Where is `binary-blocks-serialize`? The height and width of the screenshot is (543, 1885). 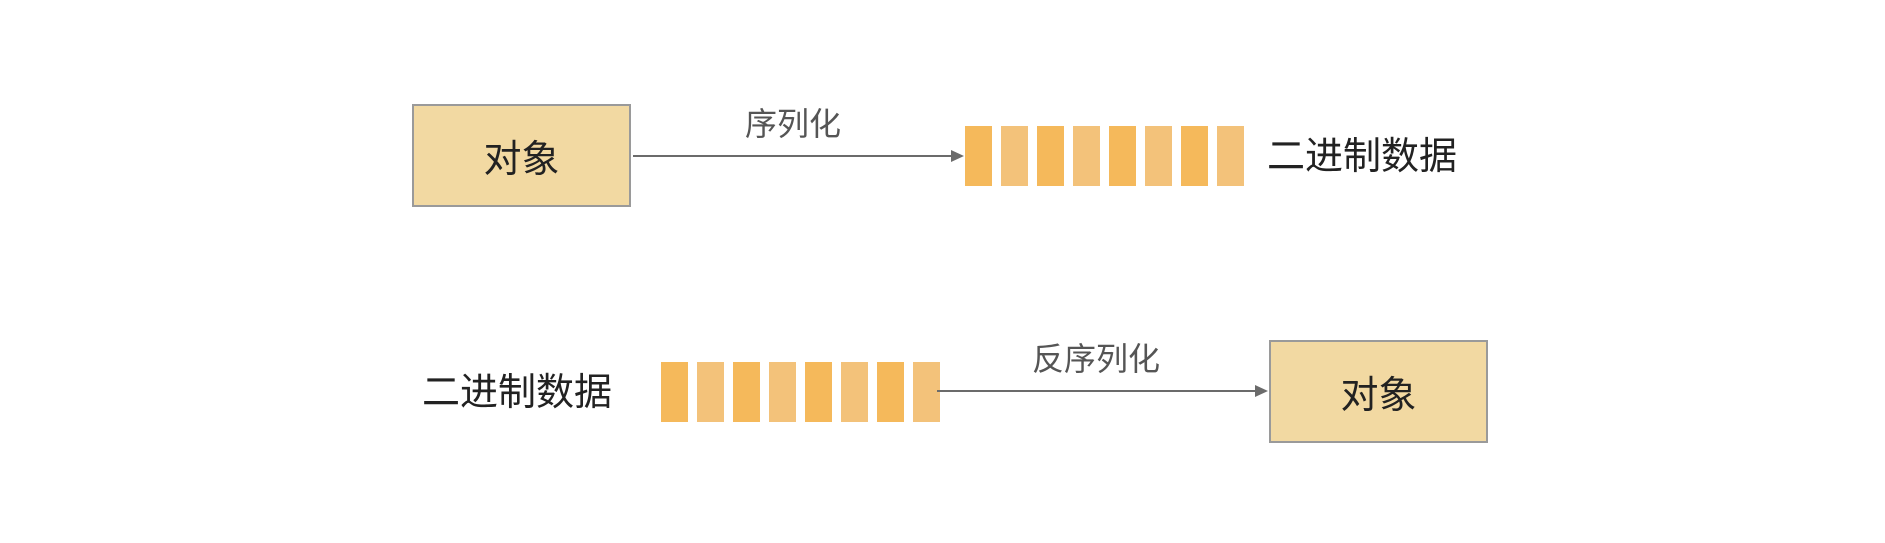 binary-blocks-serialize is located at coordinates (1104, 156).